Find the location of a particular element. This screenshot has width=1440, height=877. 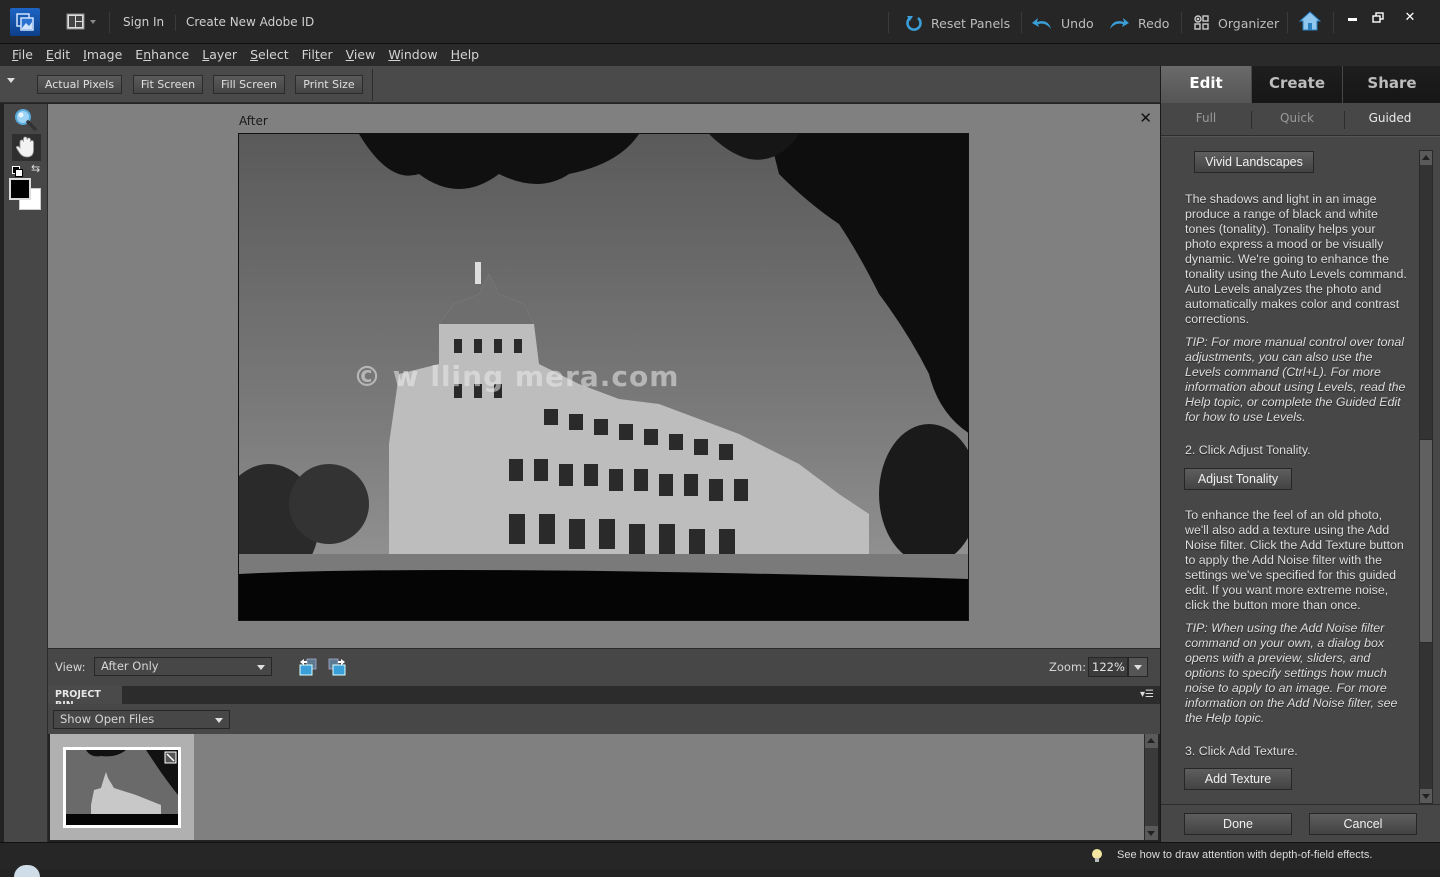

swap-right-icon is located at coordinates (337, 667).